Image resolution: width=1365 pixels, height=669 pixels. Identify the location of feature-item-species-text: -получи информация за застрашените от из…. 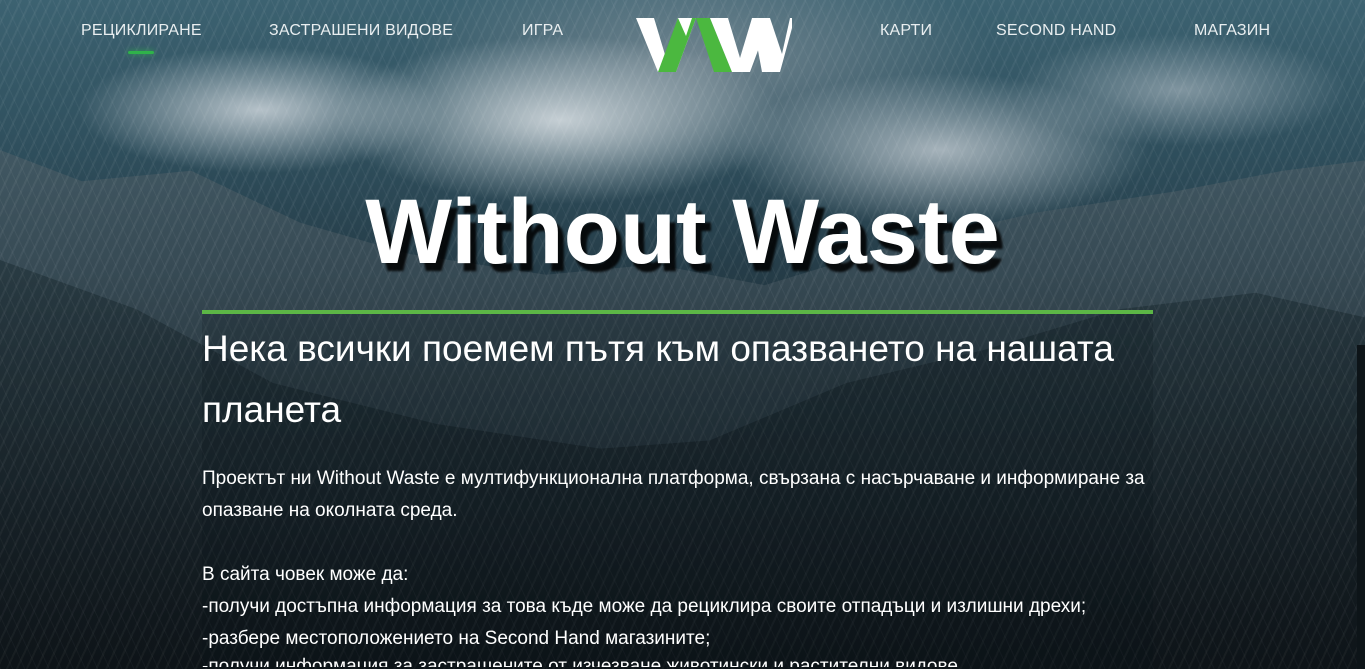
(583, 661).